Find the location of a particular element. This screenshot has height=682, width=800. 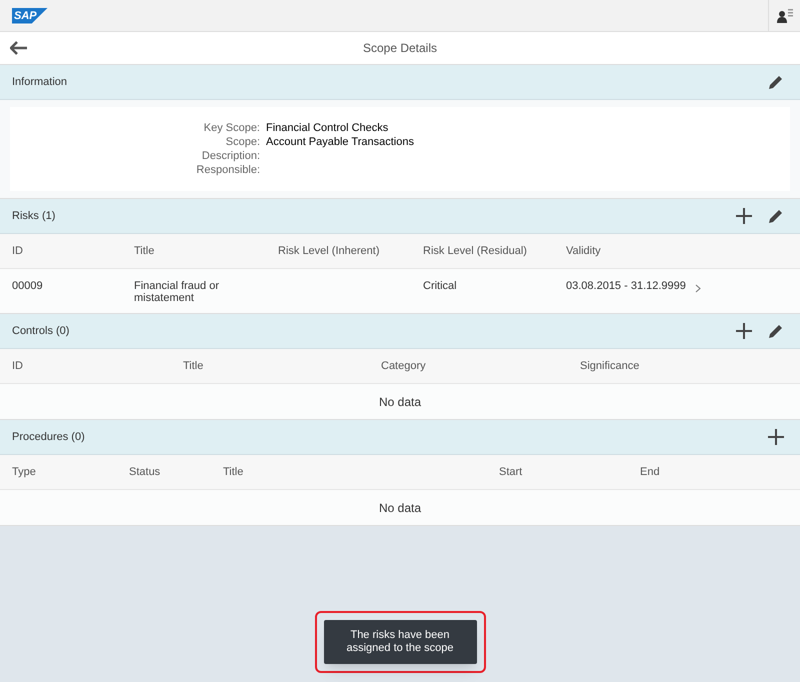

page-title: Scope Details is located at coordinates (400, 48).